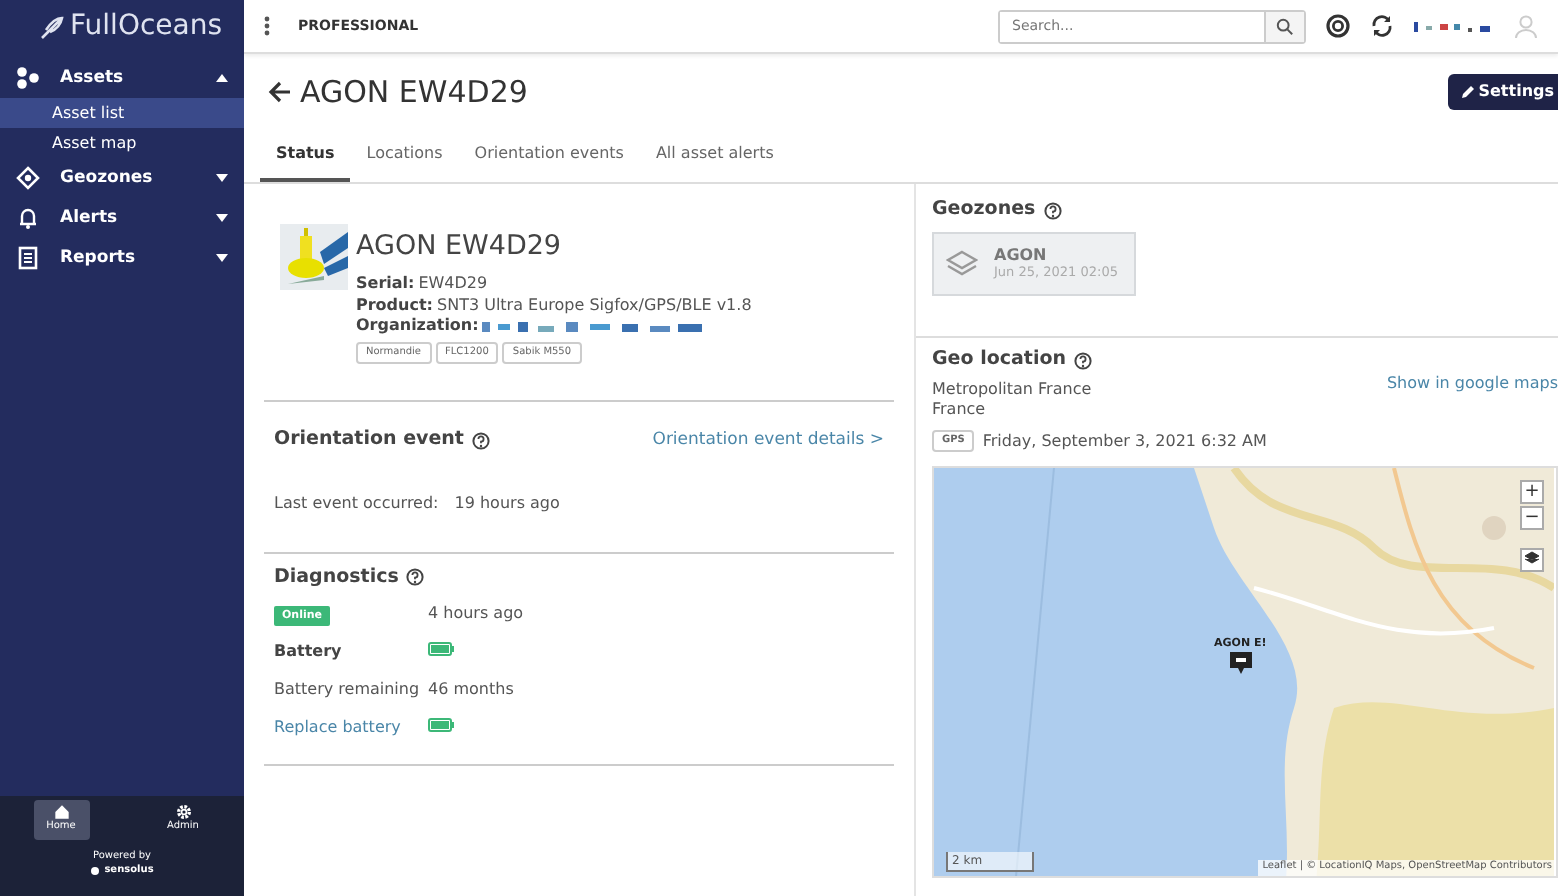 Image resolution: width=1558 pixels, height=896 pixels. Describe the element at coordinates (95, 871) in the screenshot. I see `brand-icon` at that location.